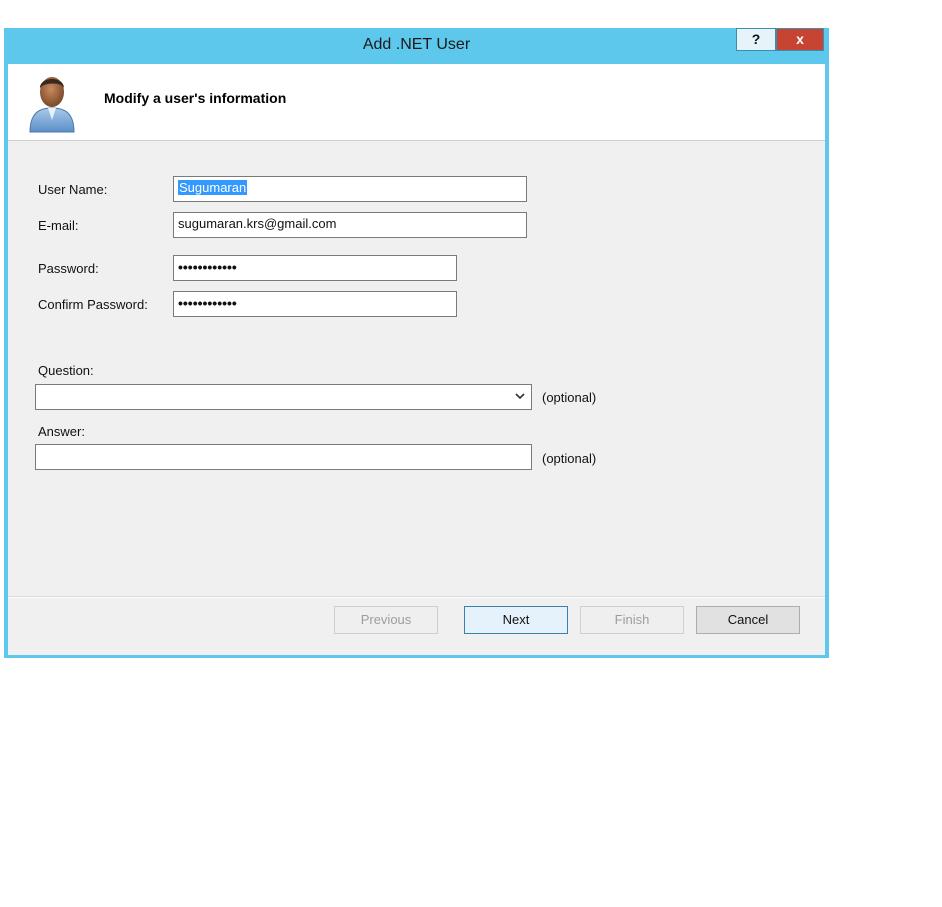 Image resolution: width=942 pixels, height=907 pixels. What do you see at coordinates (58, 225) in the screenshot?
I see `email-label: E-mail:` at bounding box center [58, 225].